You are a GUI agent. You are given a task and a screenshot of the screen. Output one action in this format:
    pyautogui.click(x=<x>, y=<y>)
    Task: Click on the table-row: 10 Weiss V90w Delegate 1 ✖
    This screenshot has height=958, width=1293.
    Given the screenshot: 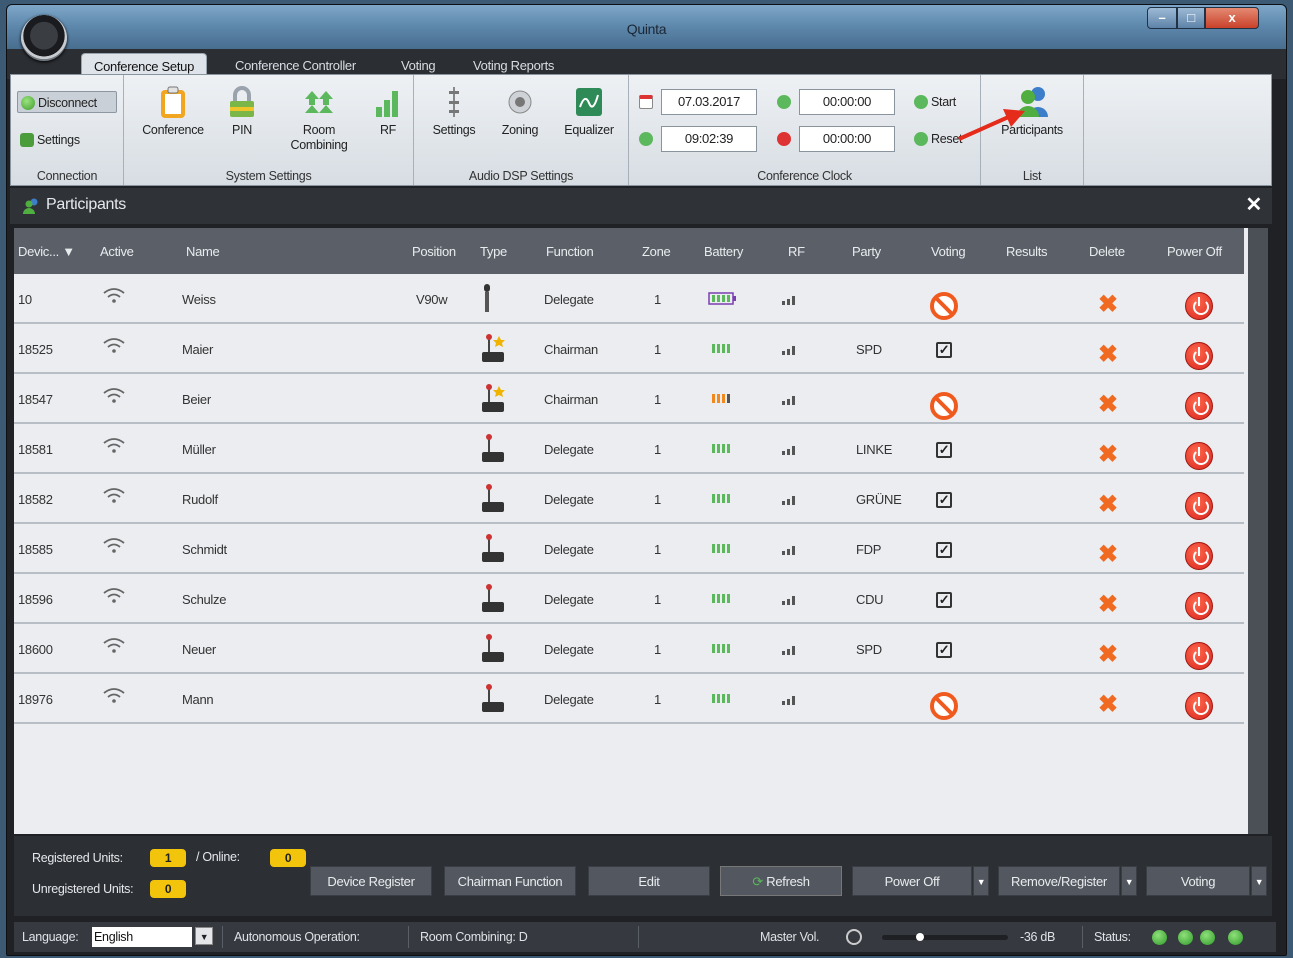 What is the action you would take?
    pyautogui.click(x=629, y=299)
    